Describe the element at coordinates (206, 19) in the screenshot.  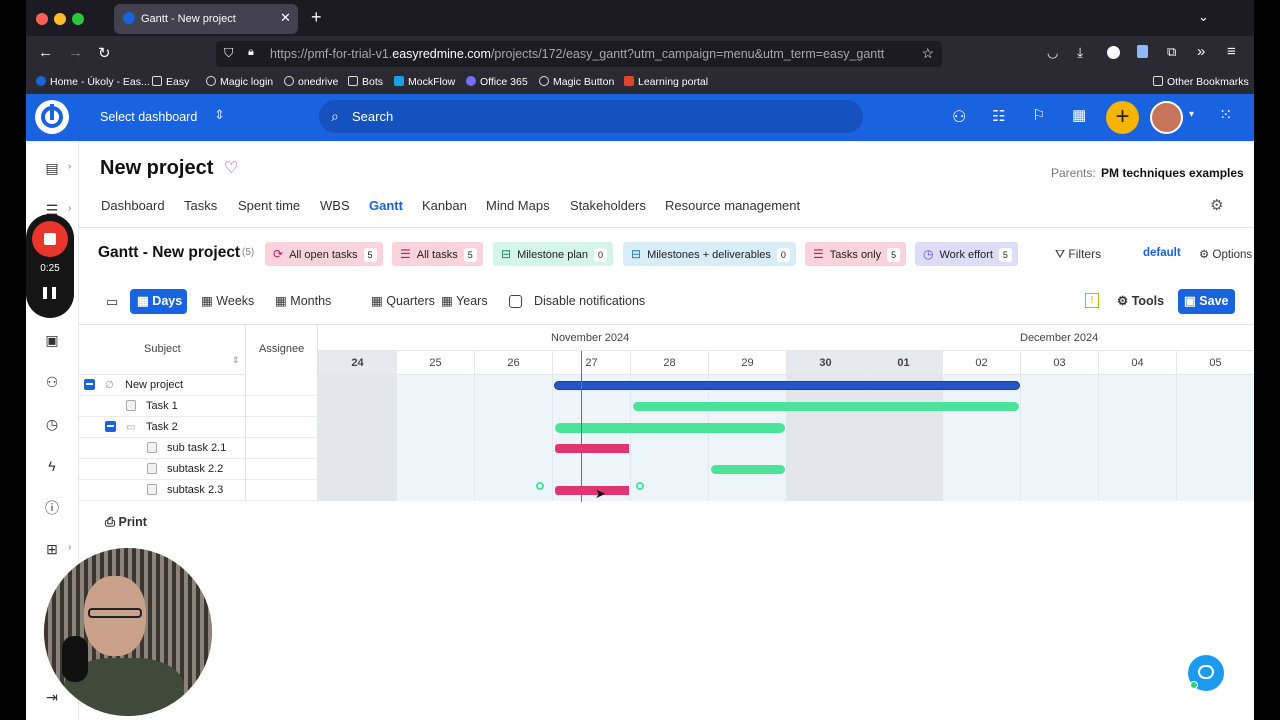
I see `browser-tab: Gantt - New project ✕` at that location.